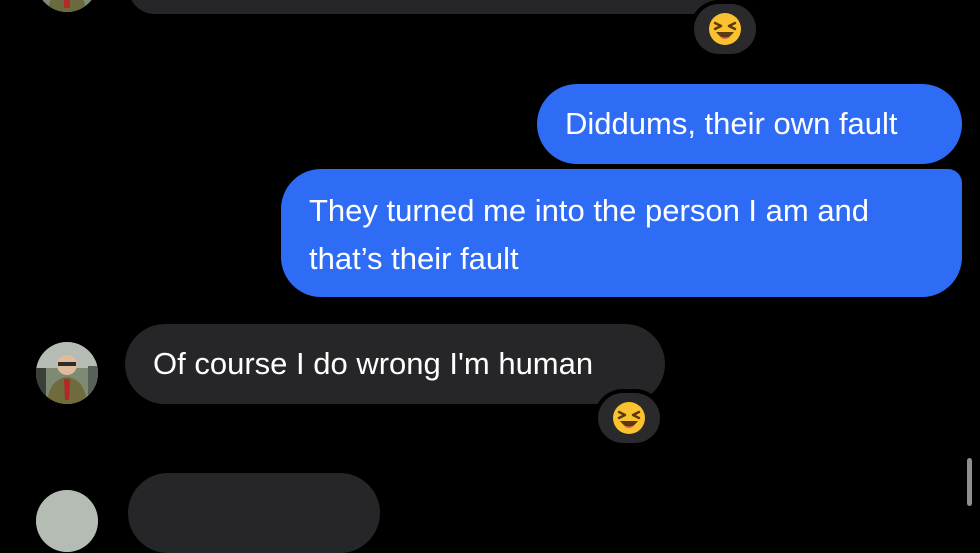 This screenshot has height=553, width=980. I want to click on message-bubble-outgoing: Diddums, their own fault, so click(749, 124).